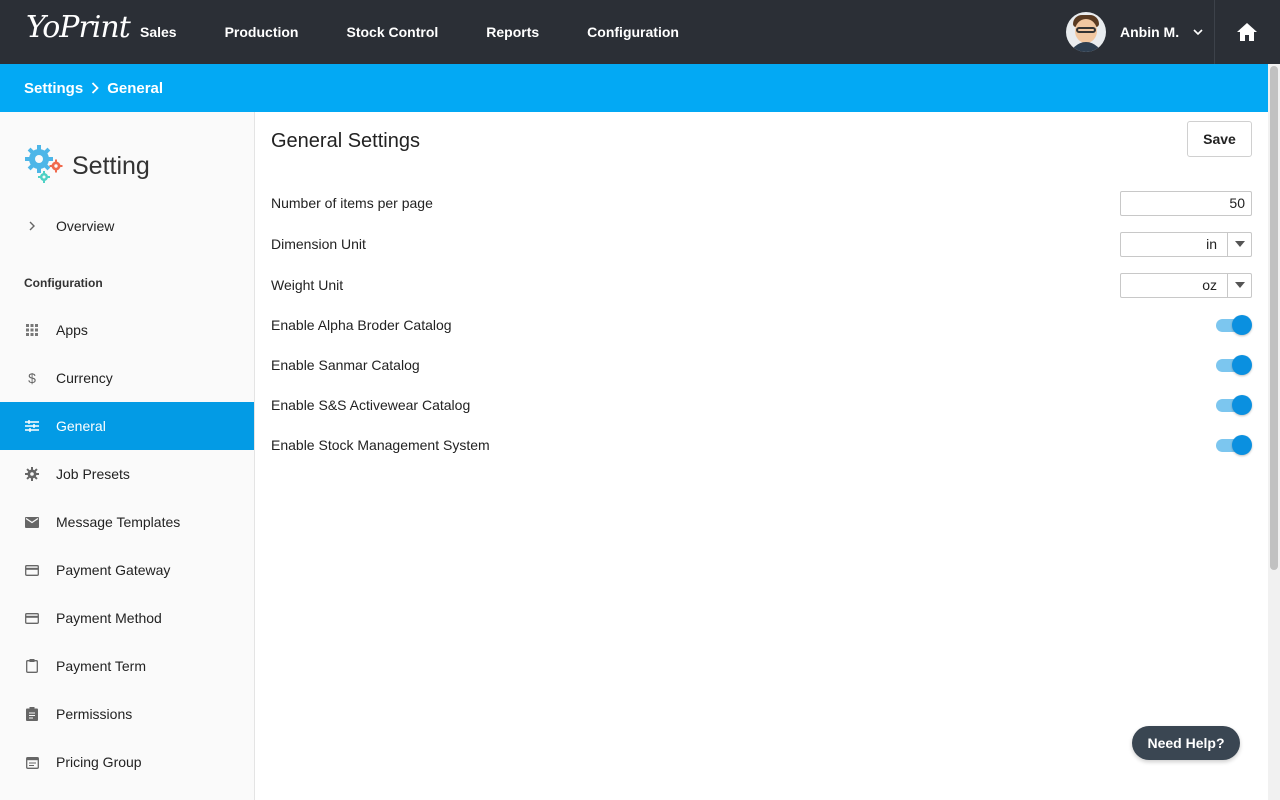 This screenshot has height=800, width=1280. I want to click on sidebar-item-label: Currency, so click(84, 378).